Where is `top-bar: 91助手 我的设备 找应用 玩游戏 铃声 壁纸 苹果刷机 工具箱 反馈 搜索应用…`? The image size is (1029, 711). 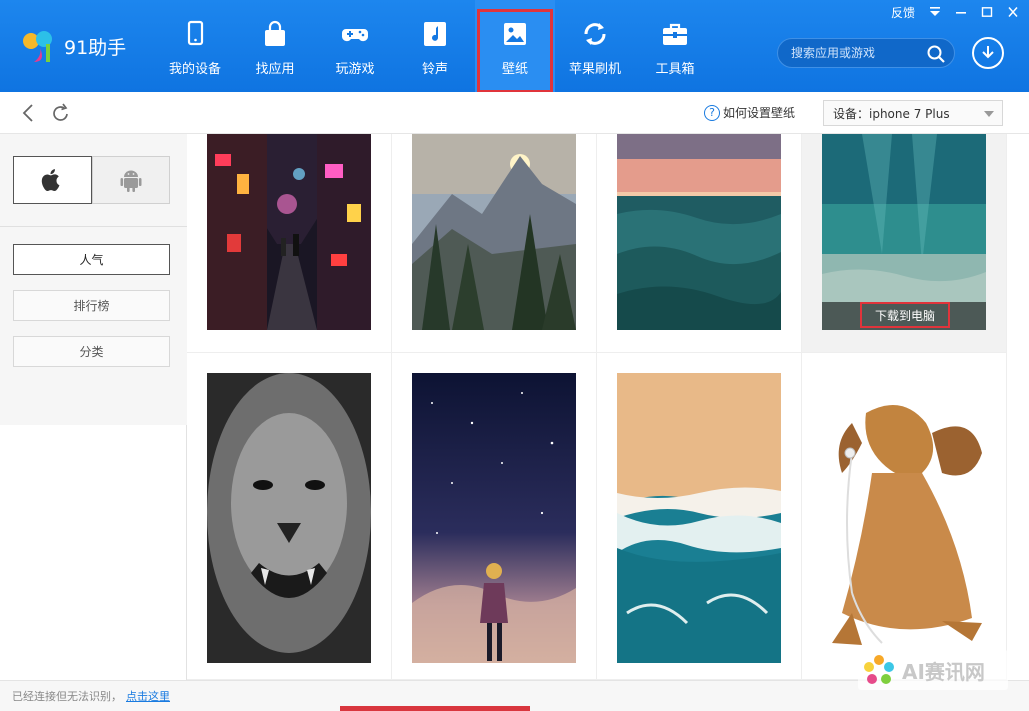
top-bar: 91助手 我的设备 找应用 玩游戏 铃声 壁纸 苹果刷机 工具箱 反馈 搜索应用… is located at coordinates (514, 46).